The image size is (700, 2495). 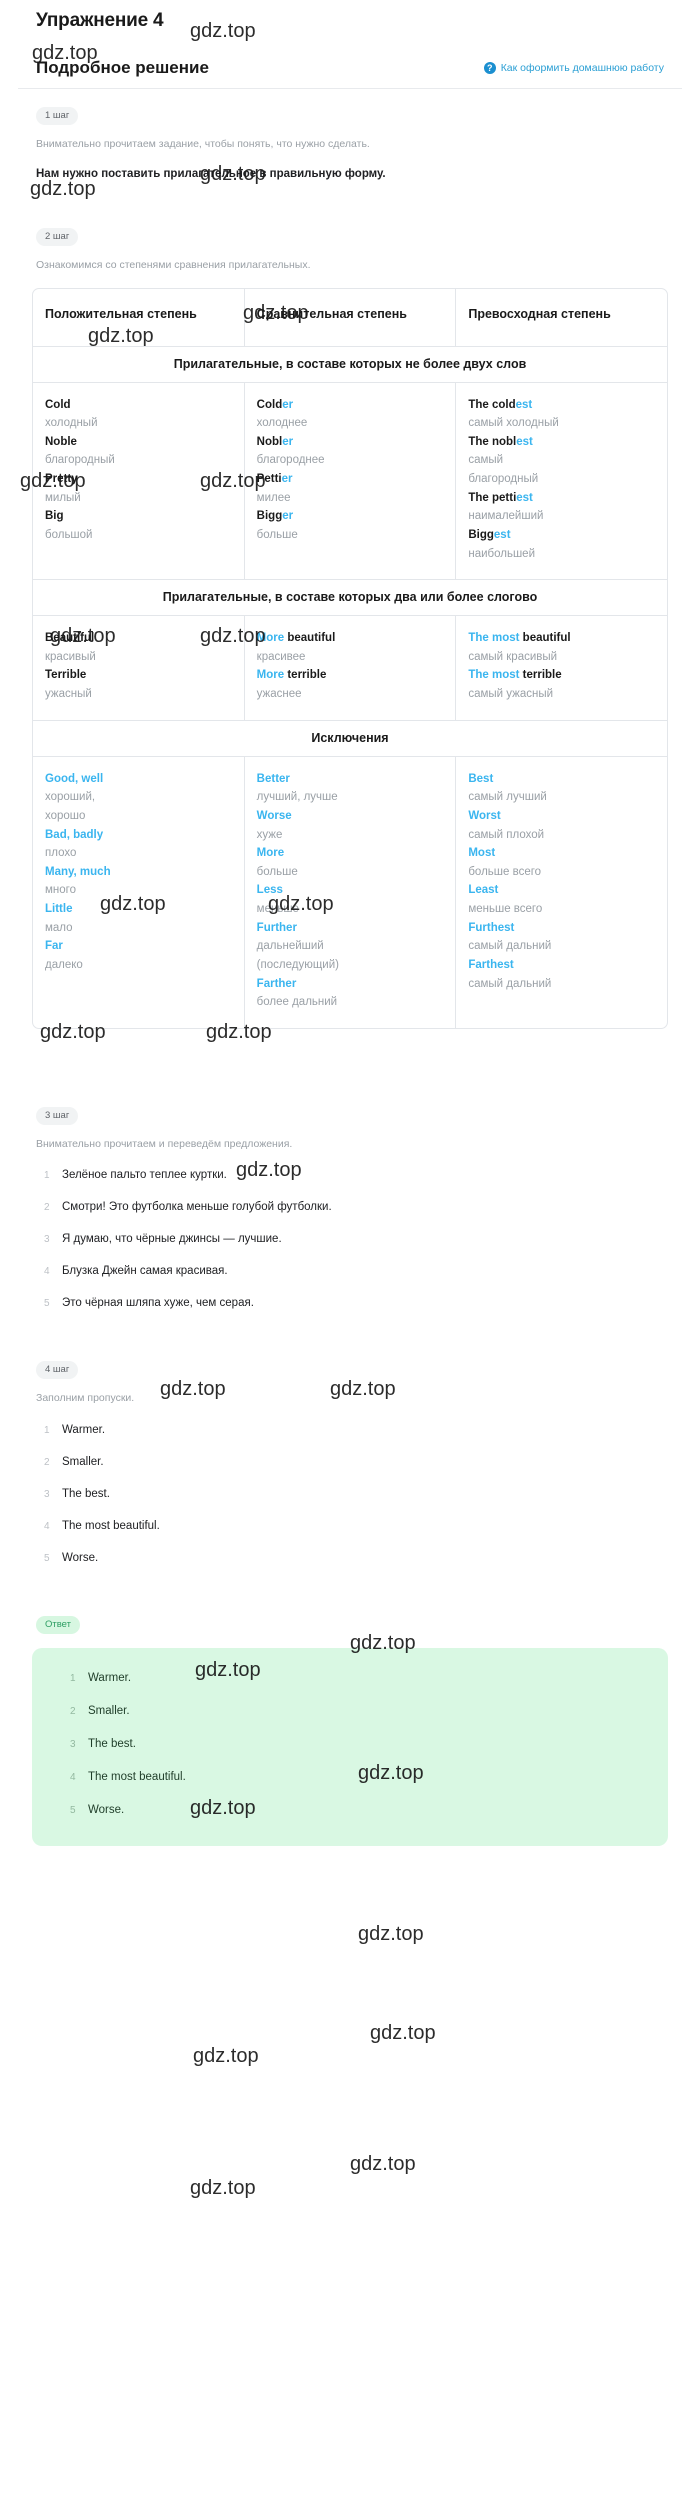 What do you see at coordinates (83, 1462) in the screenshot?
I see `list-text: Smaller.` at bounding box center [83, 1462].